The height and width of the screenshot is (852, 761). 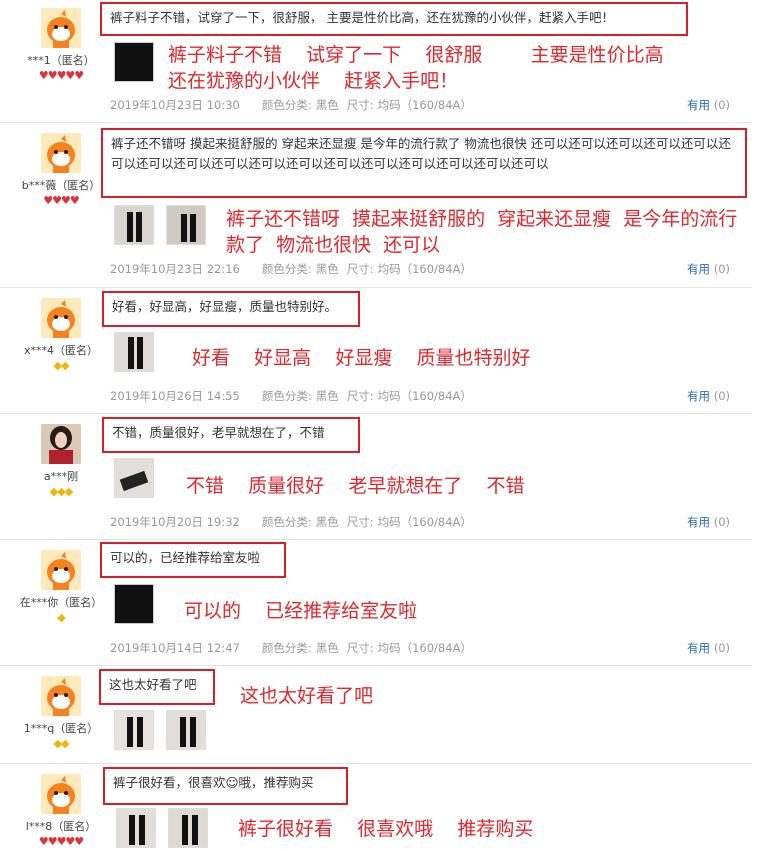 I want to click on review-date: 2019年10月23日 10:30, so click(x=175, y=105).